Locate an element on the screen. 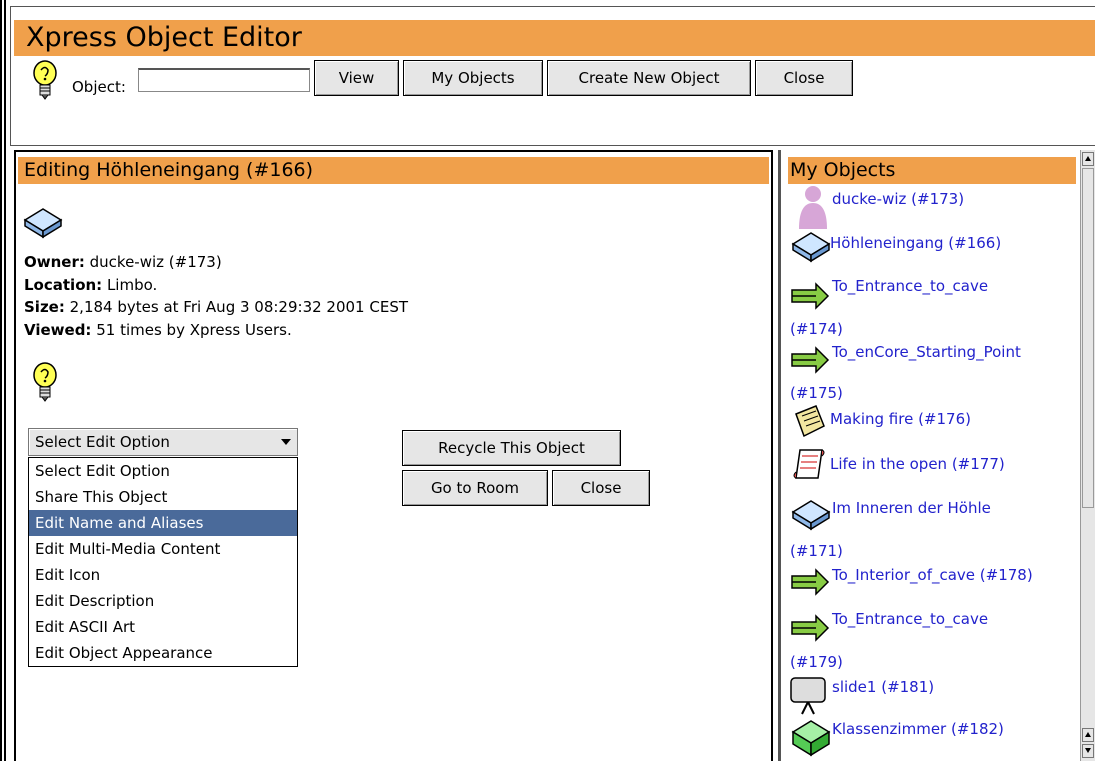 This screenshot has width=1095, height=761. select-value: Select Edit Option is located at coordinates (102, 442).